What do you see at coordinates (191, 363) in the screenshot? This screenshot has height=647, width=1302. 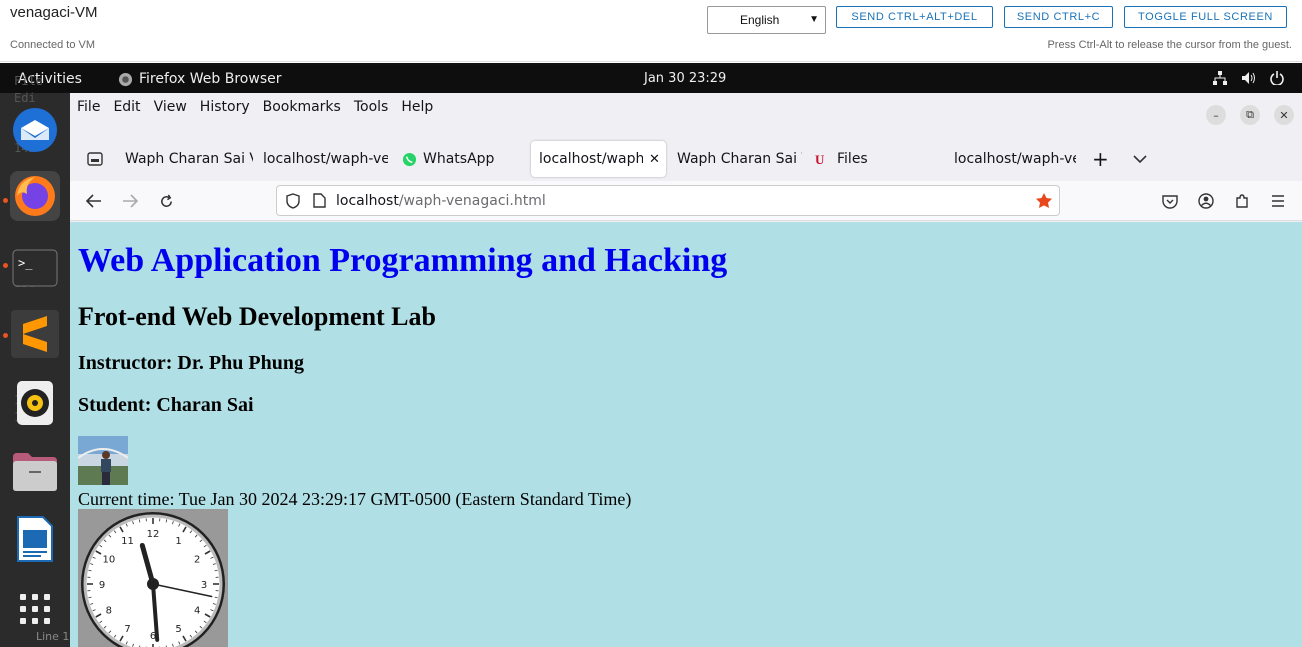 I see `instructor-heading: Instructor: Dr. Phu Phung` at bounding box center [191, 363].